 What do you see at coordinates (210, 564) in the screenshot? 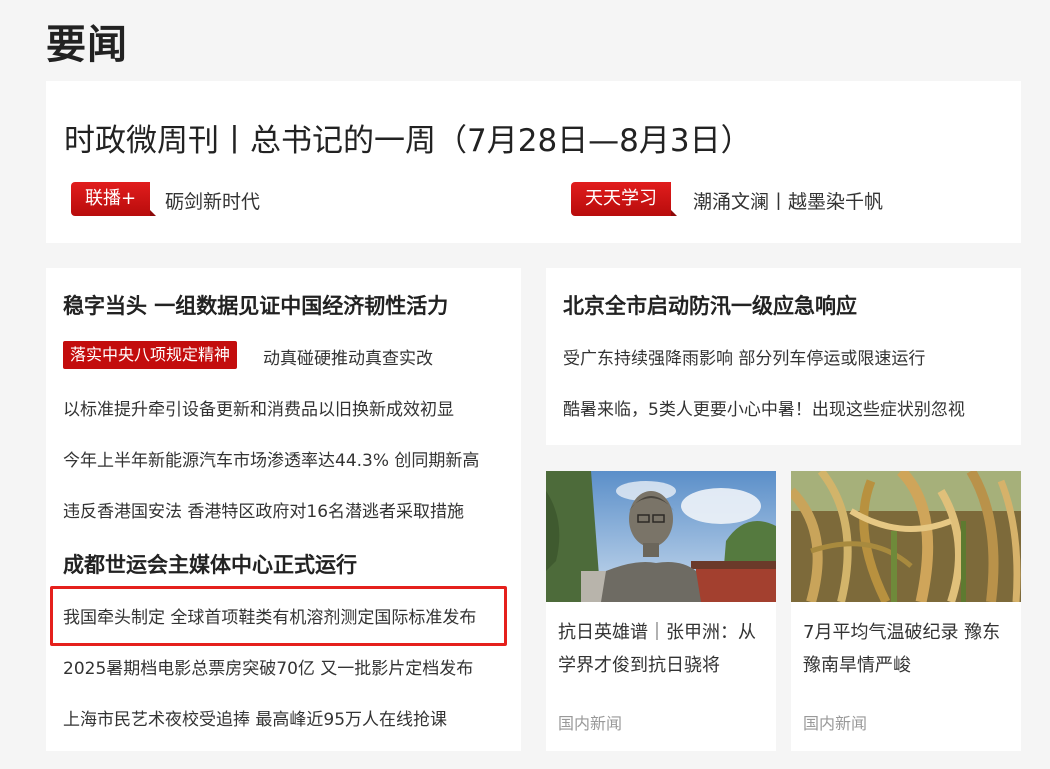
I see `block-title-world-games: 成都世运会主媒体中心正式运行` at bounding box center [210, 564].